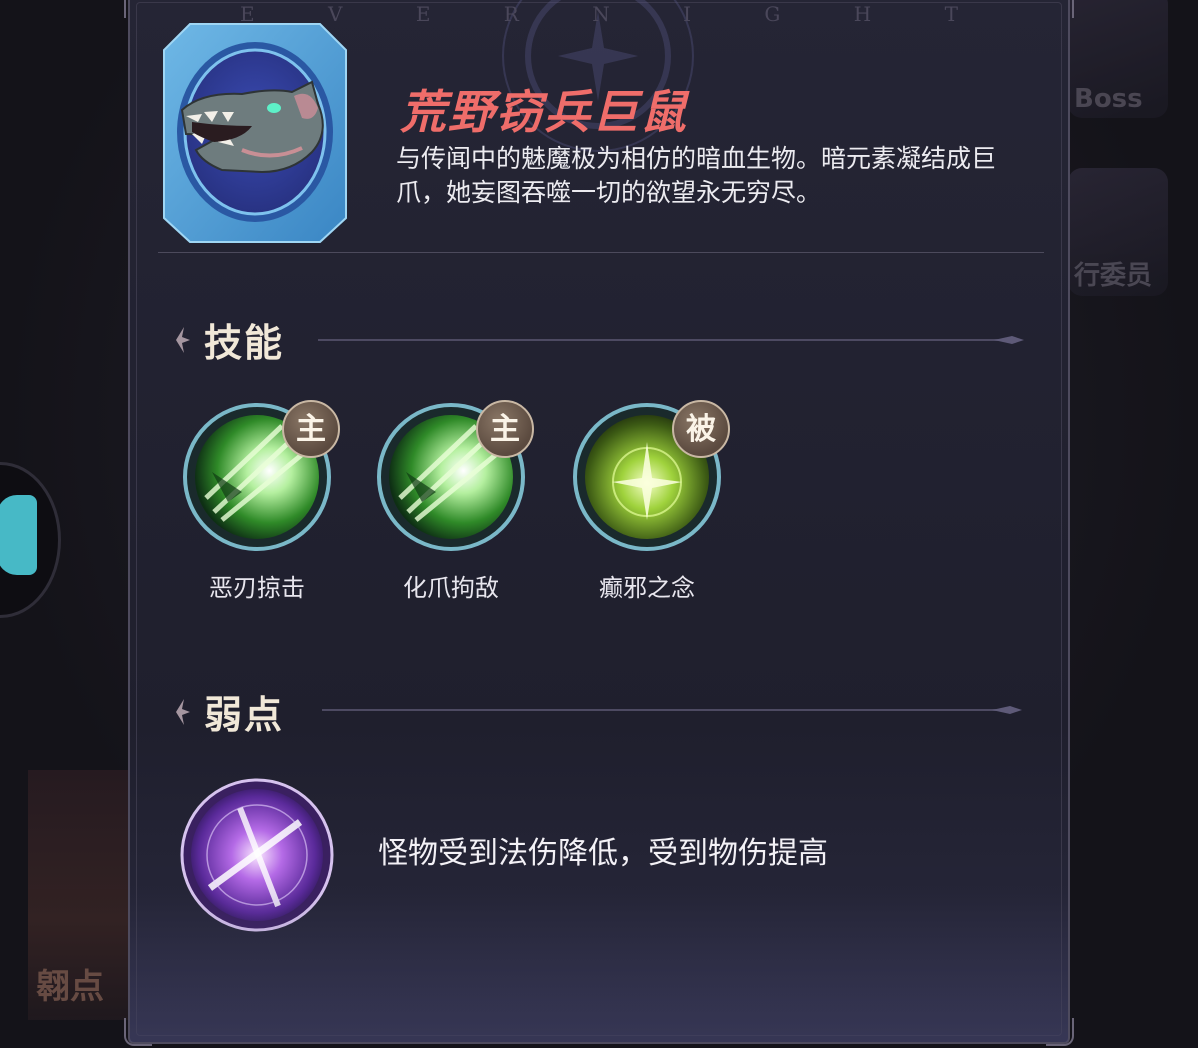  I want to click on skill-item: 被 癫邪之念, so click(651, 501).